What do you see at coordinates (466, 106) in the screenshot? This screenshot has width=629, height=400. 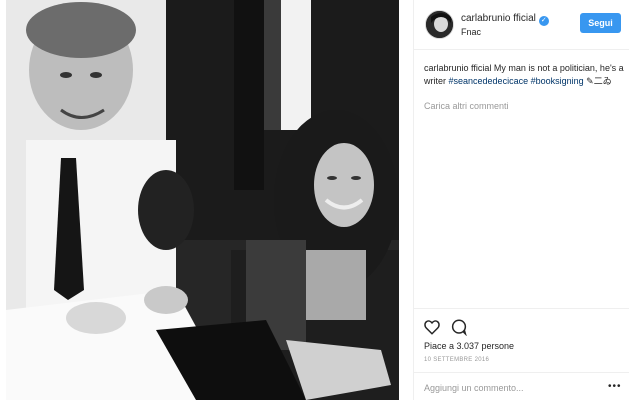 I see `load-more-comments-link: Carica altri commenti` at bounding box center [466, 106].